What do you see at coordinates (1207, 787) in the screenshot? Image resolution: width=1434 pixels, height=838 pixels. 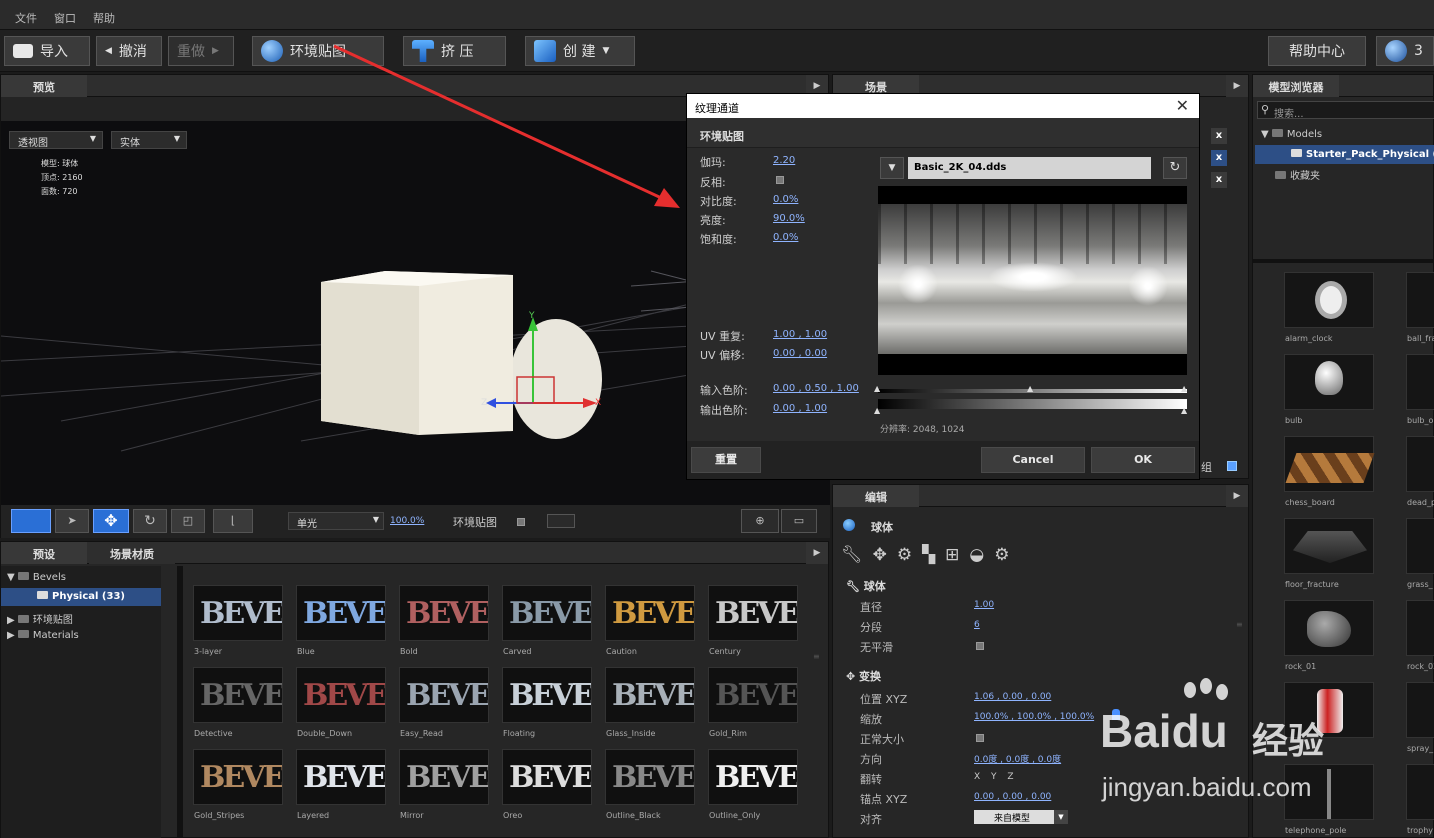 I see `watermark-url: jingyan.baidu.com` at bounding box center [1207, 787].